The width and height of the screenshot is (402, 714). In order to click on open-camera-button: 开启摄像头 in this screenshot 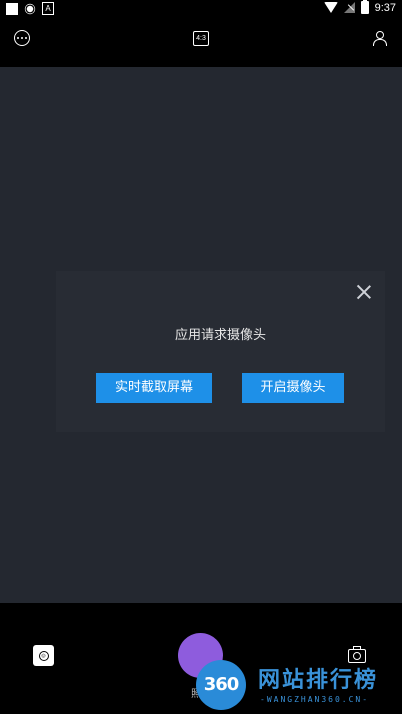, I will do `click(293, 388)`.